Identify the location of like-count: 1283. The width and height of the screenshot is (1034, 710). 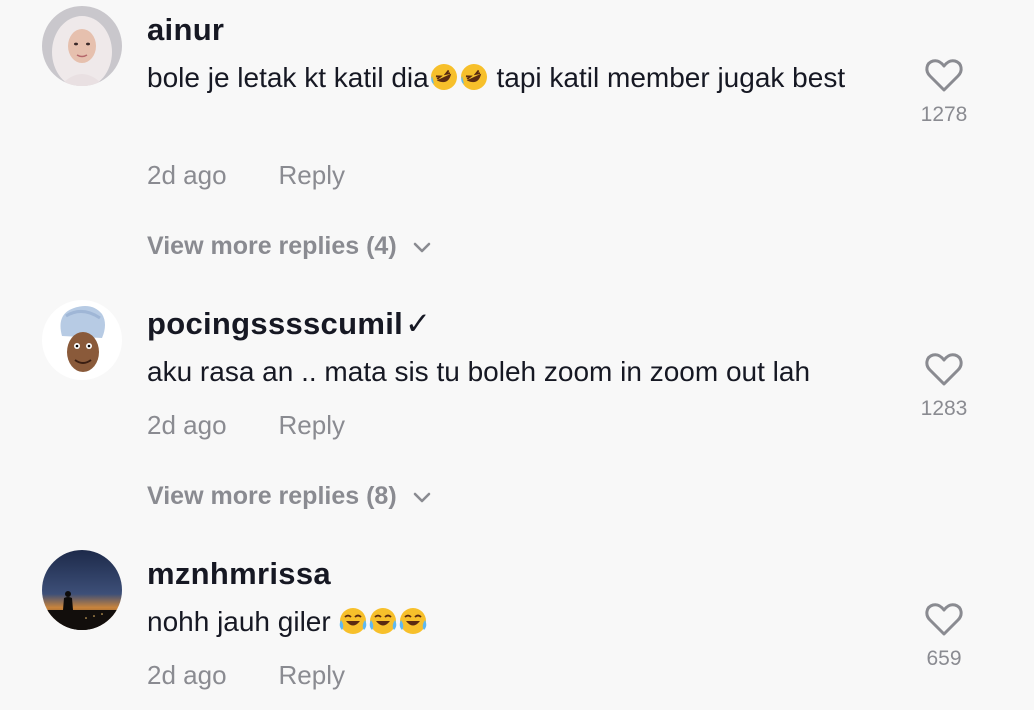
(944, 408).